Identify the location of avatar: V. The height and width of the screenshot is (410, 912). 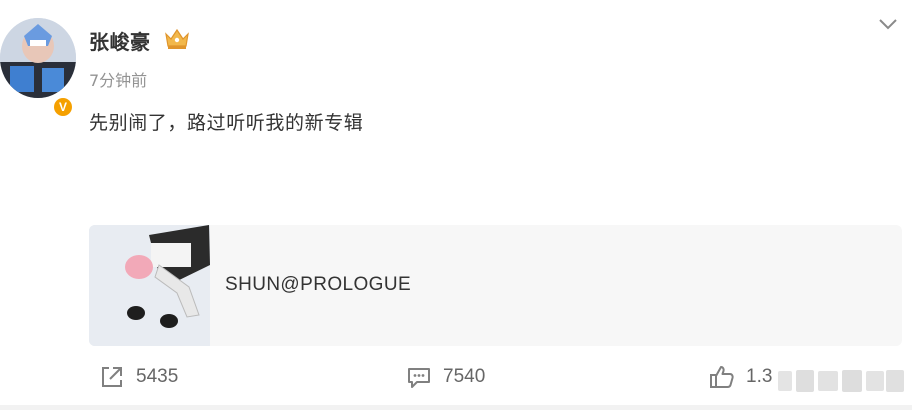
(38, 68).